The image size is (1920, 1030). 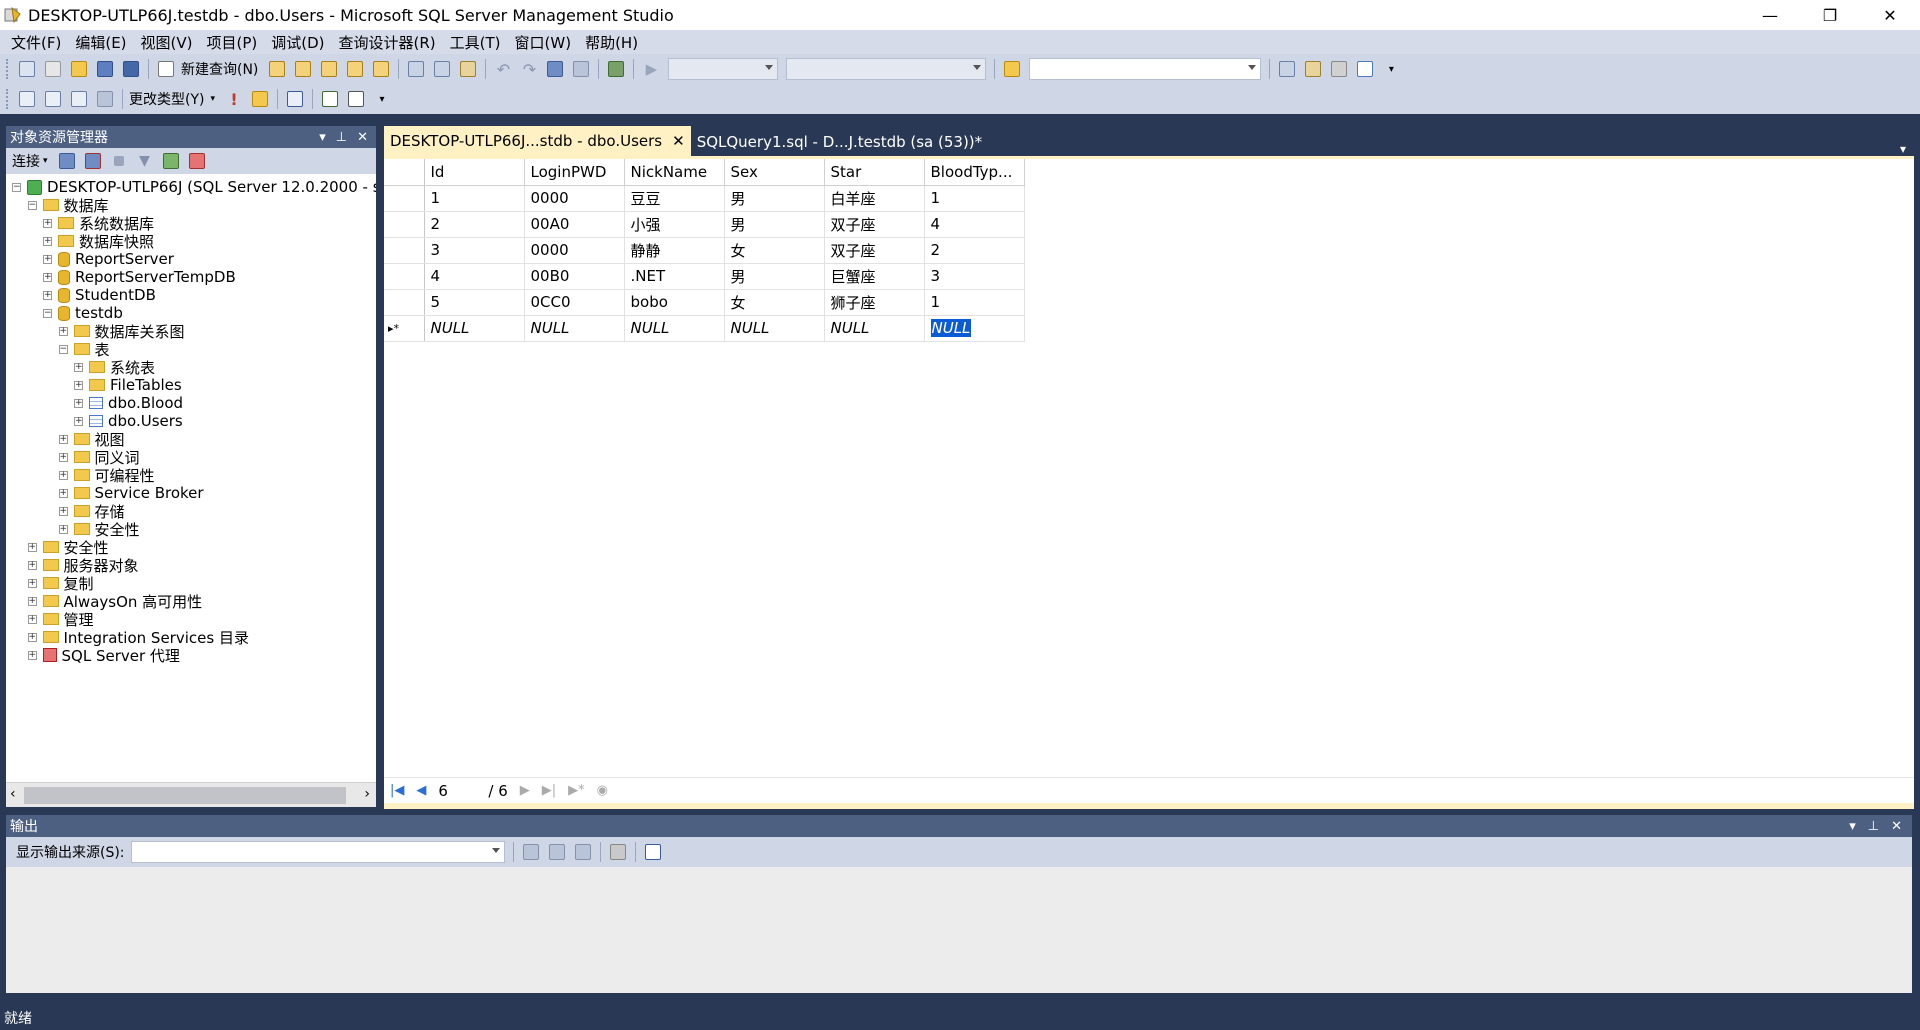 What do you see at coordinates (53, 69) in the screenshot?
I see `add-item-icon` at bounding box center [53, 69].